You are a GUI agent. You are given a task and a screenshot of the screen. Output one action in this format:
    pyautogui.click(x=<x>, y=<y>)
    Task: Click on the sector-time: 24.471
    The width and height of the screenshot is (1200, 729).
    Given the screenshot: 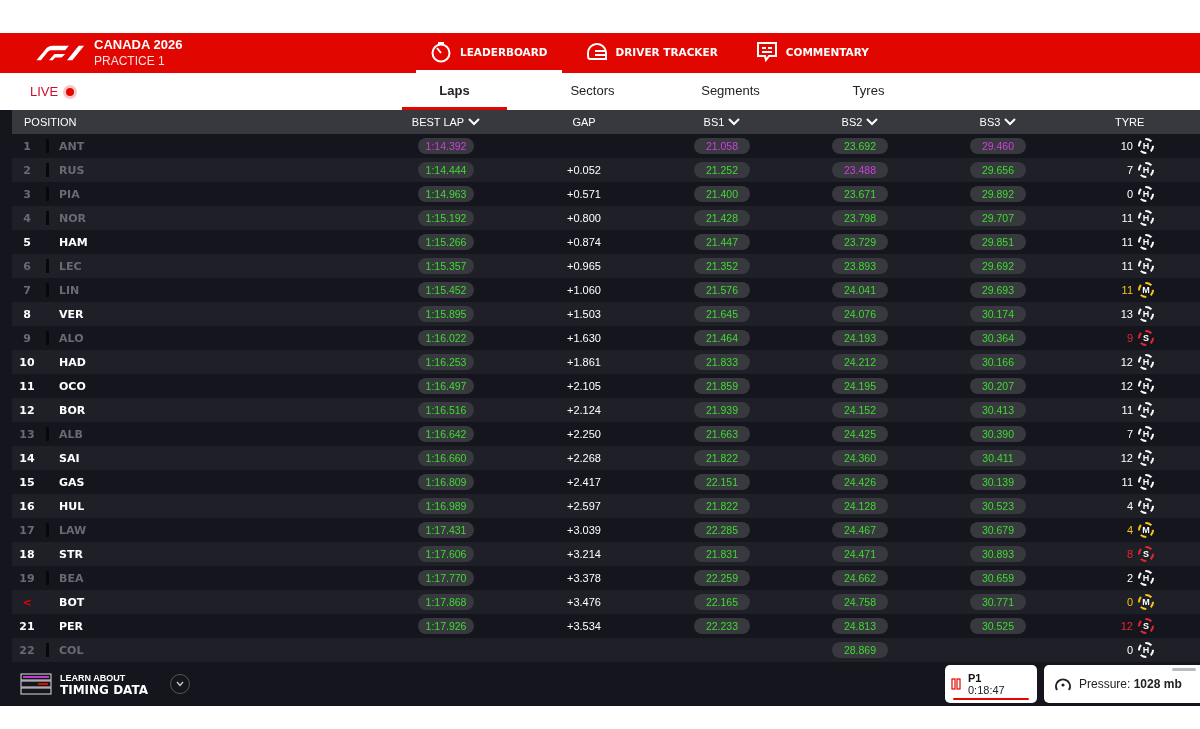 What is the action you would take?
    pyautogui.click(x=860, y=554)
    